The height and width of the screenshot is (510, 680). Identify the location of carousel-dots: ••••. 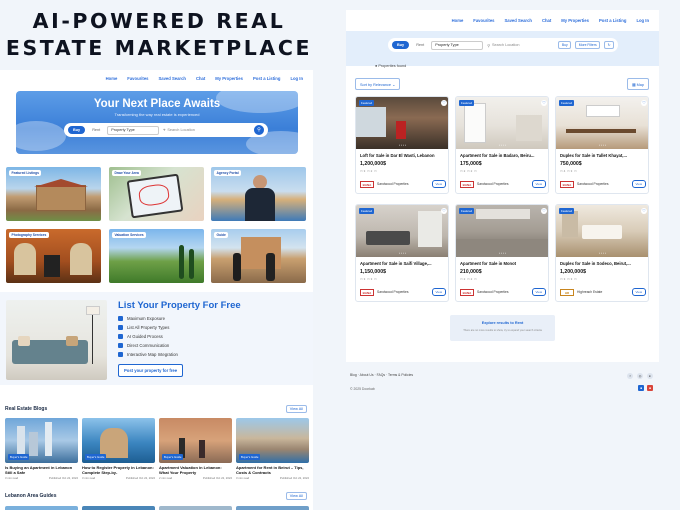
(403, 253).